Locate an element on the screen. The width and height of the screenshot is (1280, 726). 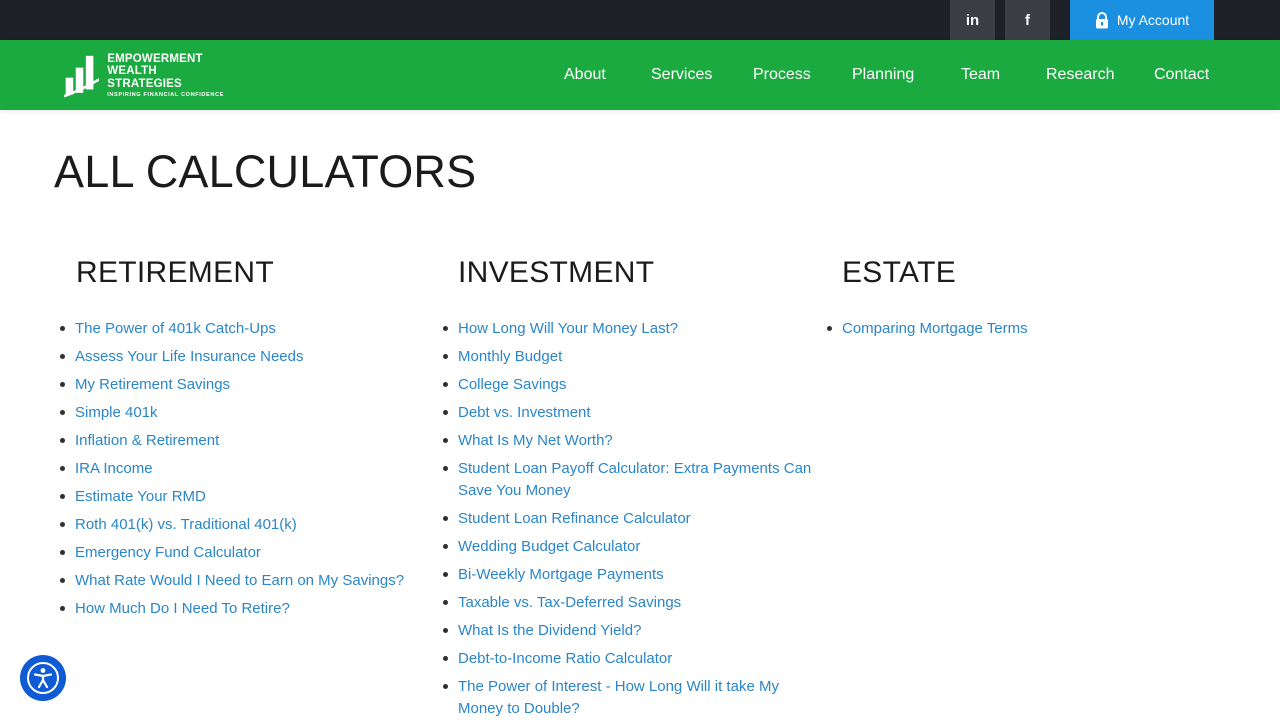
list-item: The Power of 401k Catch-Ups is located at coordinates (237, 329).